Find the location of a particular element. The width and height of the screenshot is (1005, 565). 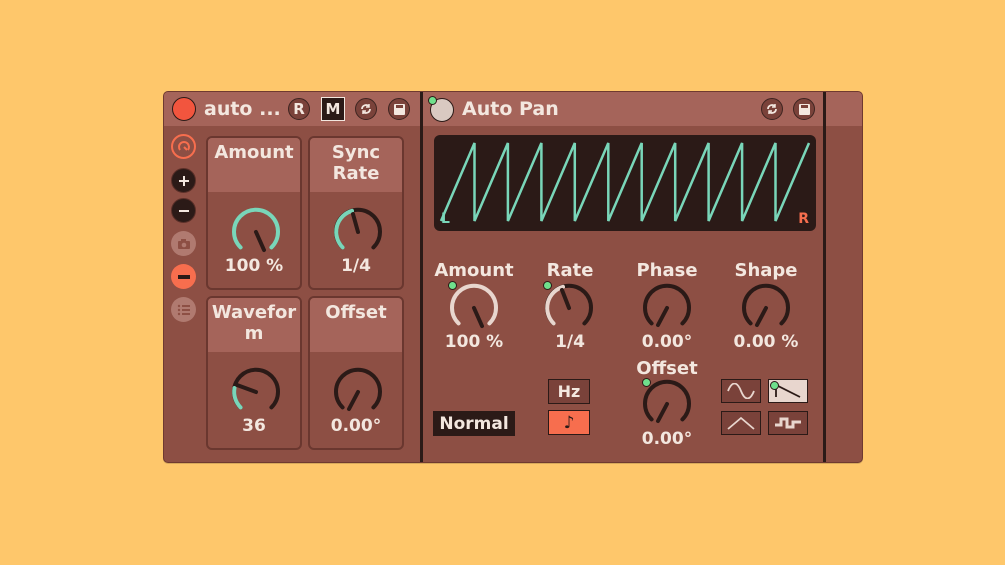

macro-value: 1/4 is located at coordinates (356, 266).